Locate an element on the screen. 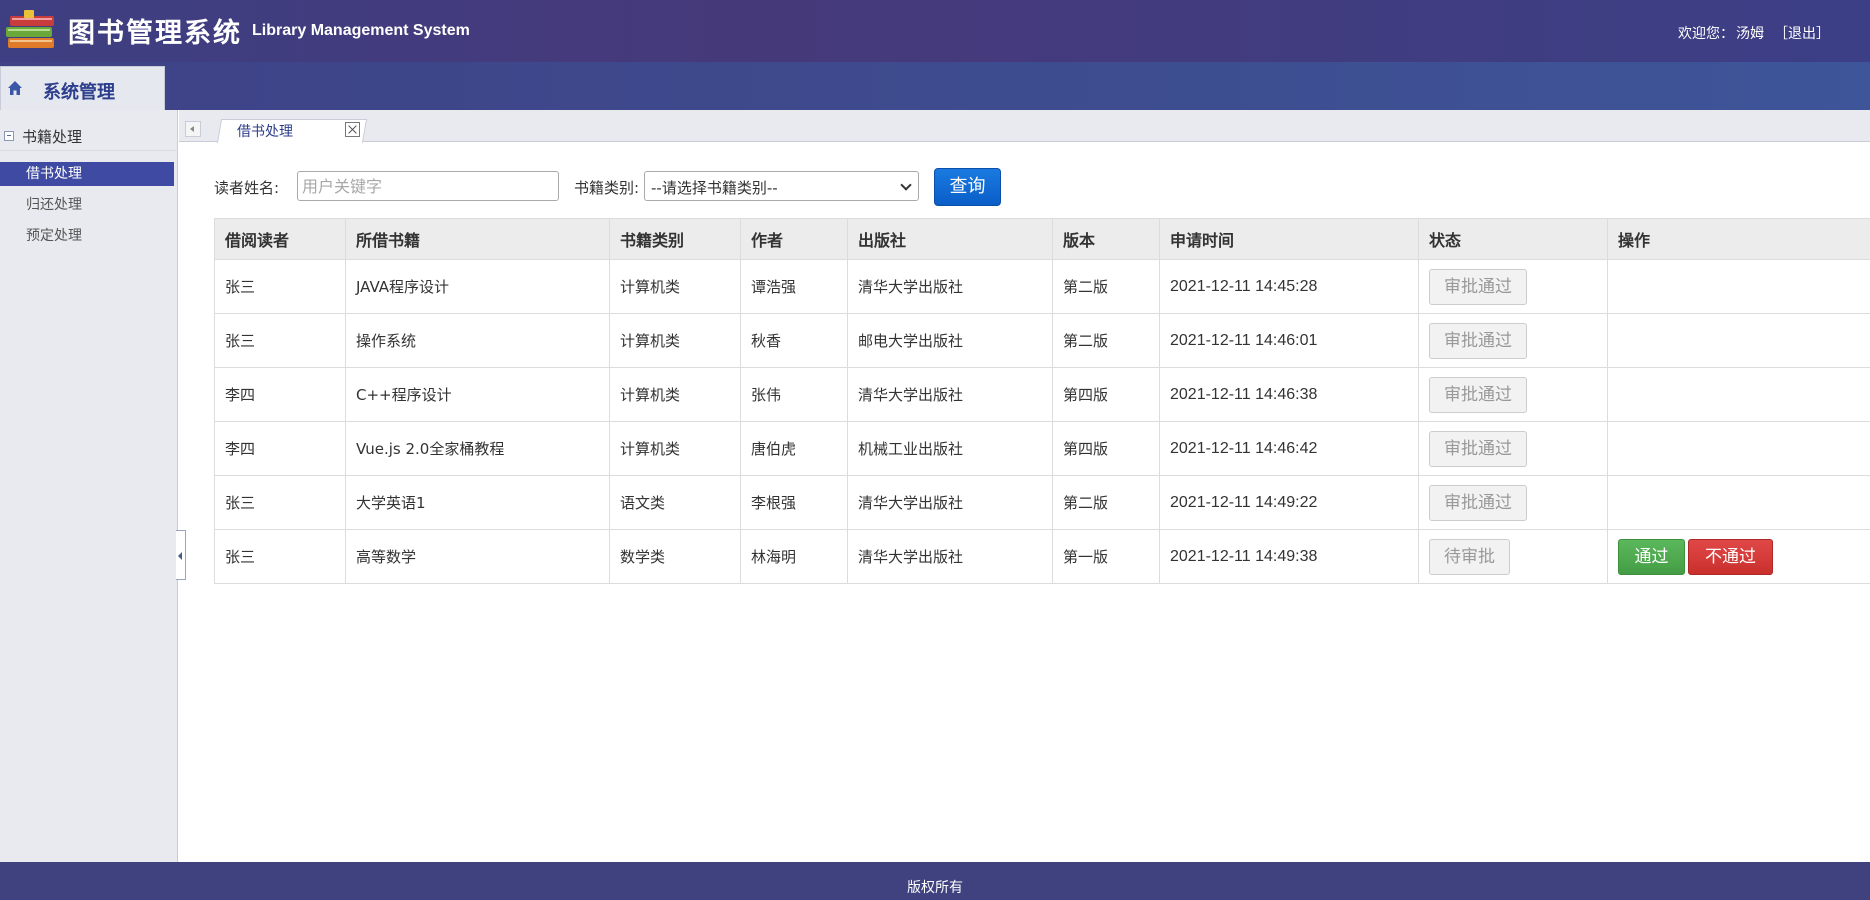  cell-edition: 第一版 is located at coordinates (1106, 556).